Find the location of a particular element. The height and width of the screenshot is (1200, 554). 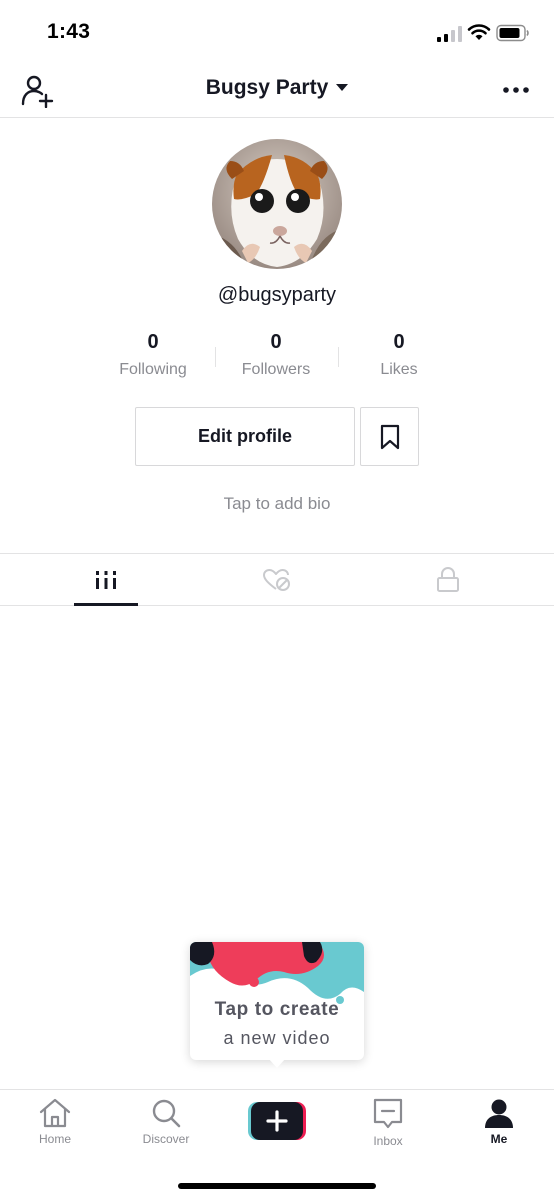

active-tab-indicator is located at coordinates (106, 604).